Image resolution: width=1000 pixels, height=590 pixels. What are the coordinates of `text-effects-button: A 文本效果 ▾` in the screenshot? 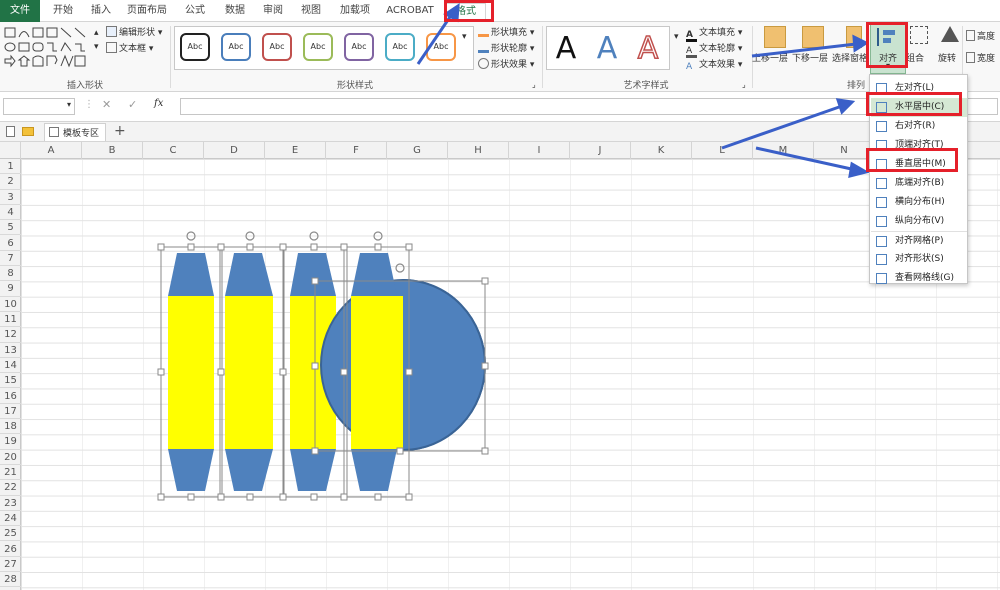 It's located at (714, 65).